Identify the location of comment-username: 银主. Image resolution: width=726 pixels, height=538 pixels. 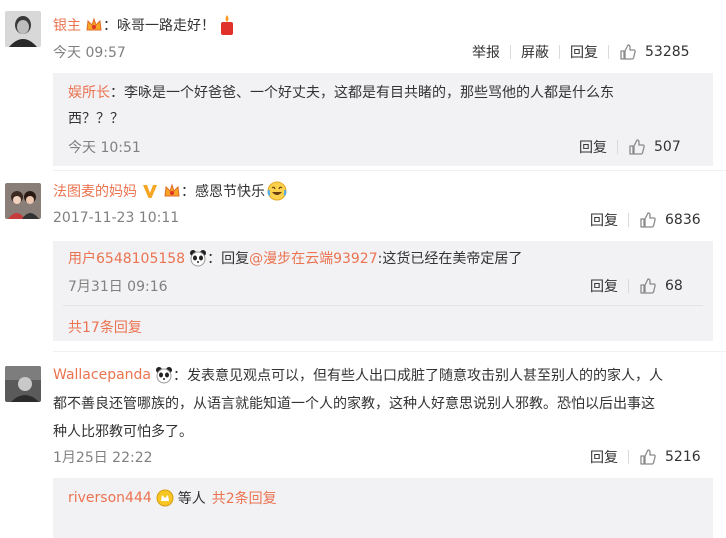
(67, 25).